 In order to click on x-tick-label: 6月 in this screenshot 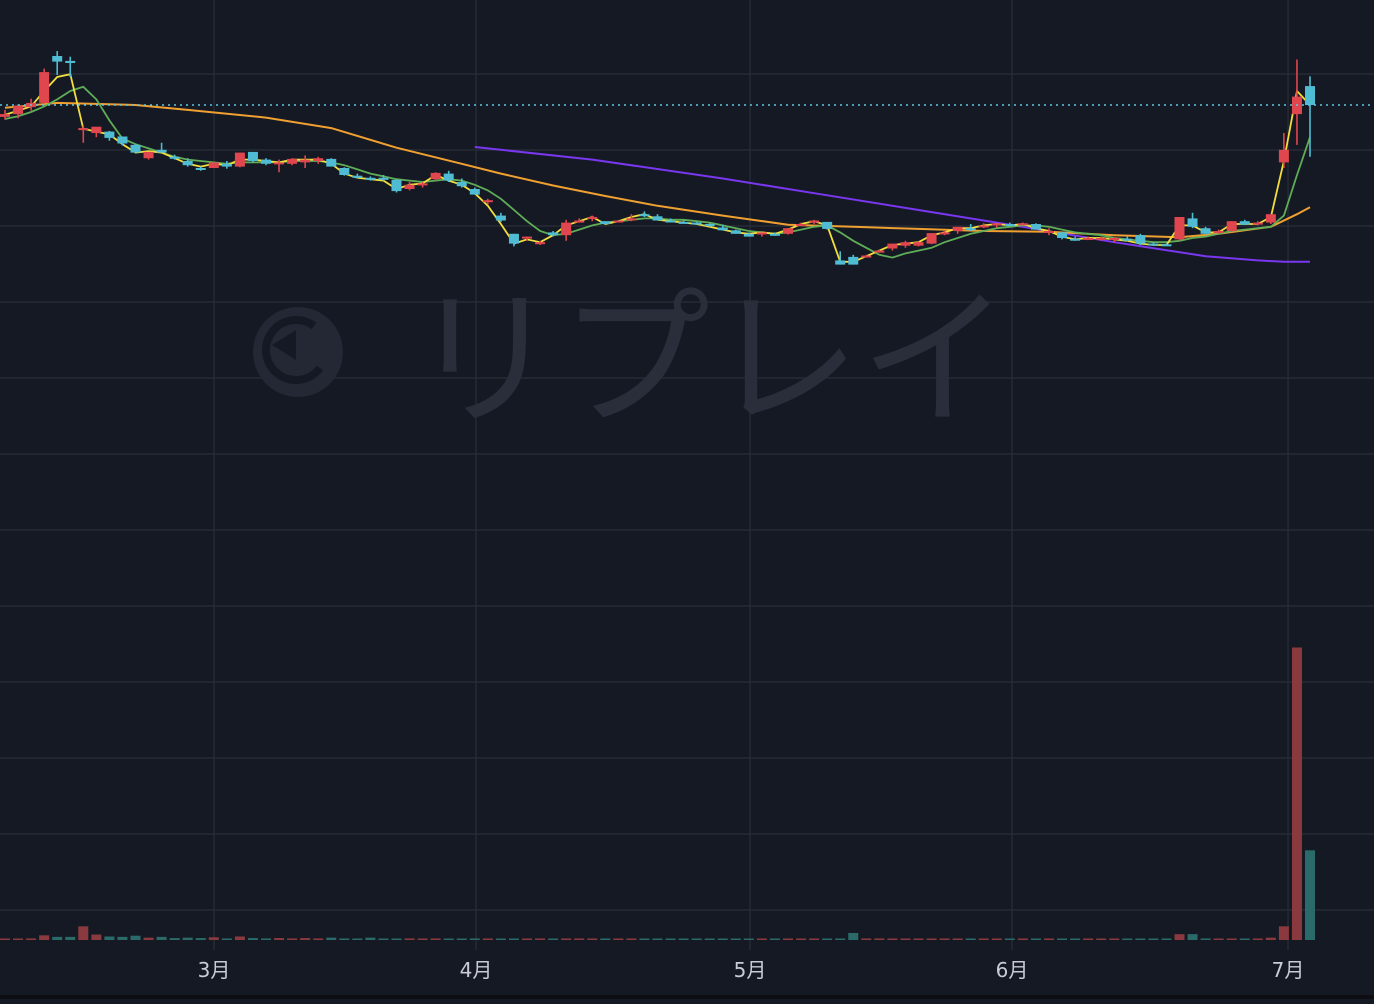, I will do `click(1012, 970)`.